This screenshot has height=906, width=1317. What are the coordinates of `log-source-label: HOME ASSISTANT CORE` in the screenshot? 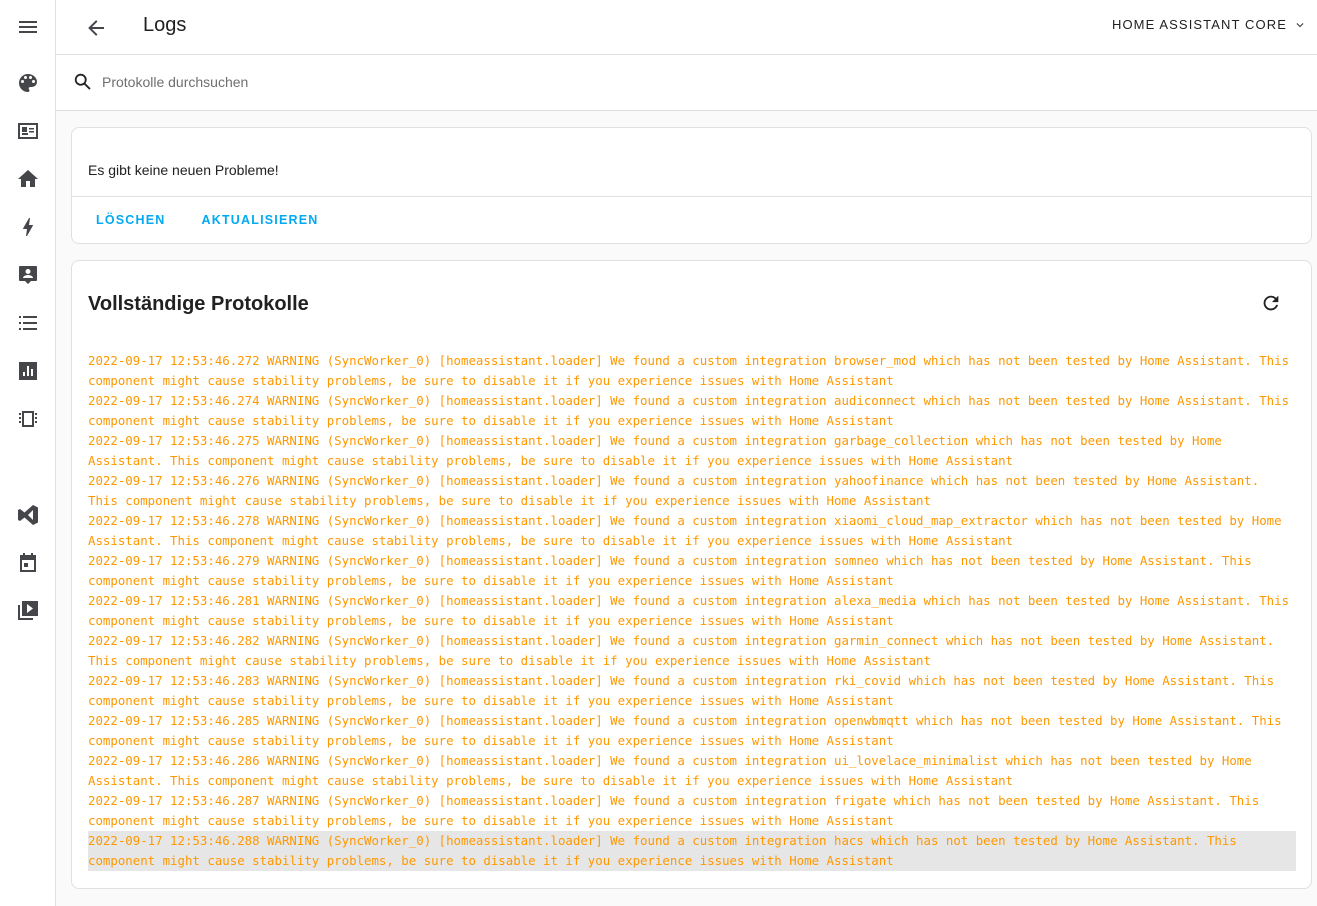 It's located at (1199, 24).